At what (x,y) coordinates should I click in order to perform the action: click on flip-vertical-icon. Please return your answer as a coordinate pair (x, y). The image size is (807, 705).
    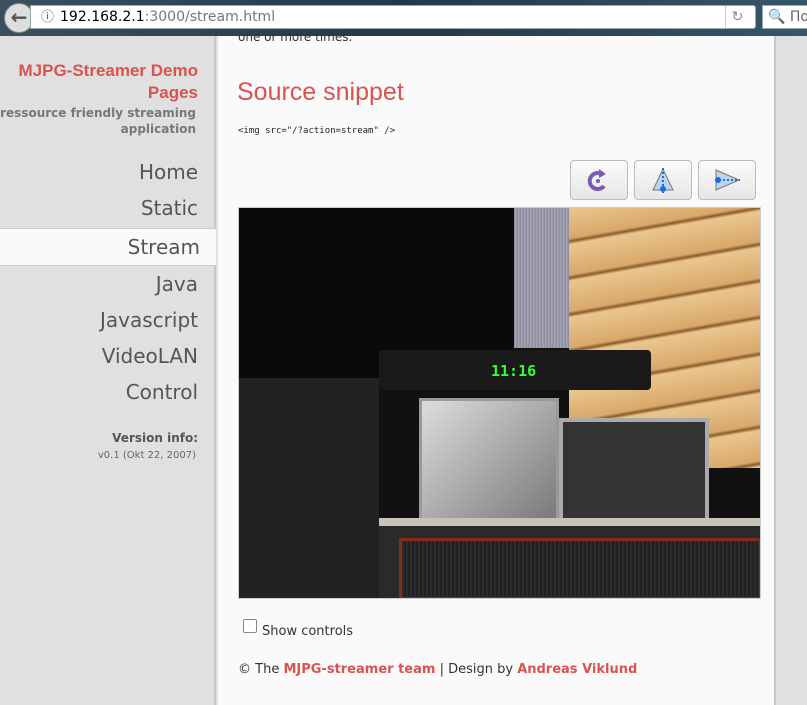
    Looking at the image, I should click on (663, 180).